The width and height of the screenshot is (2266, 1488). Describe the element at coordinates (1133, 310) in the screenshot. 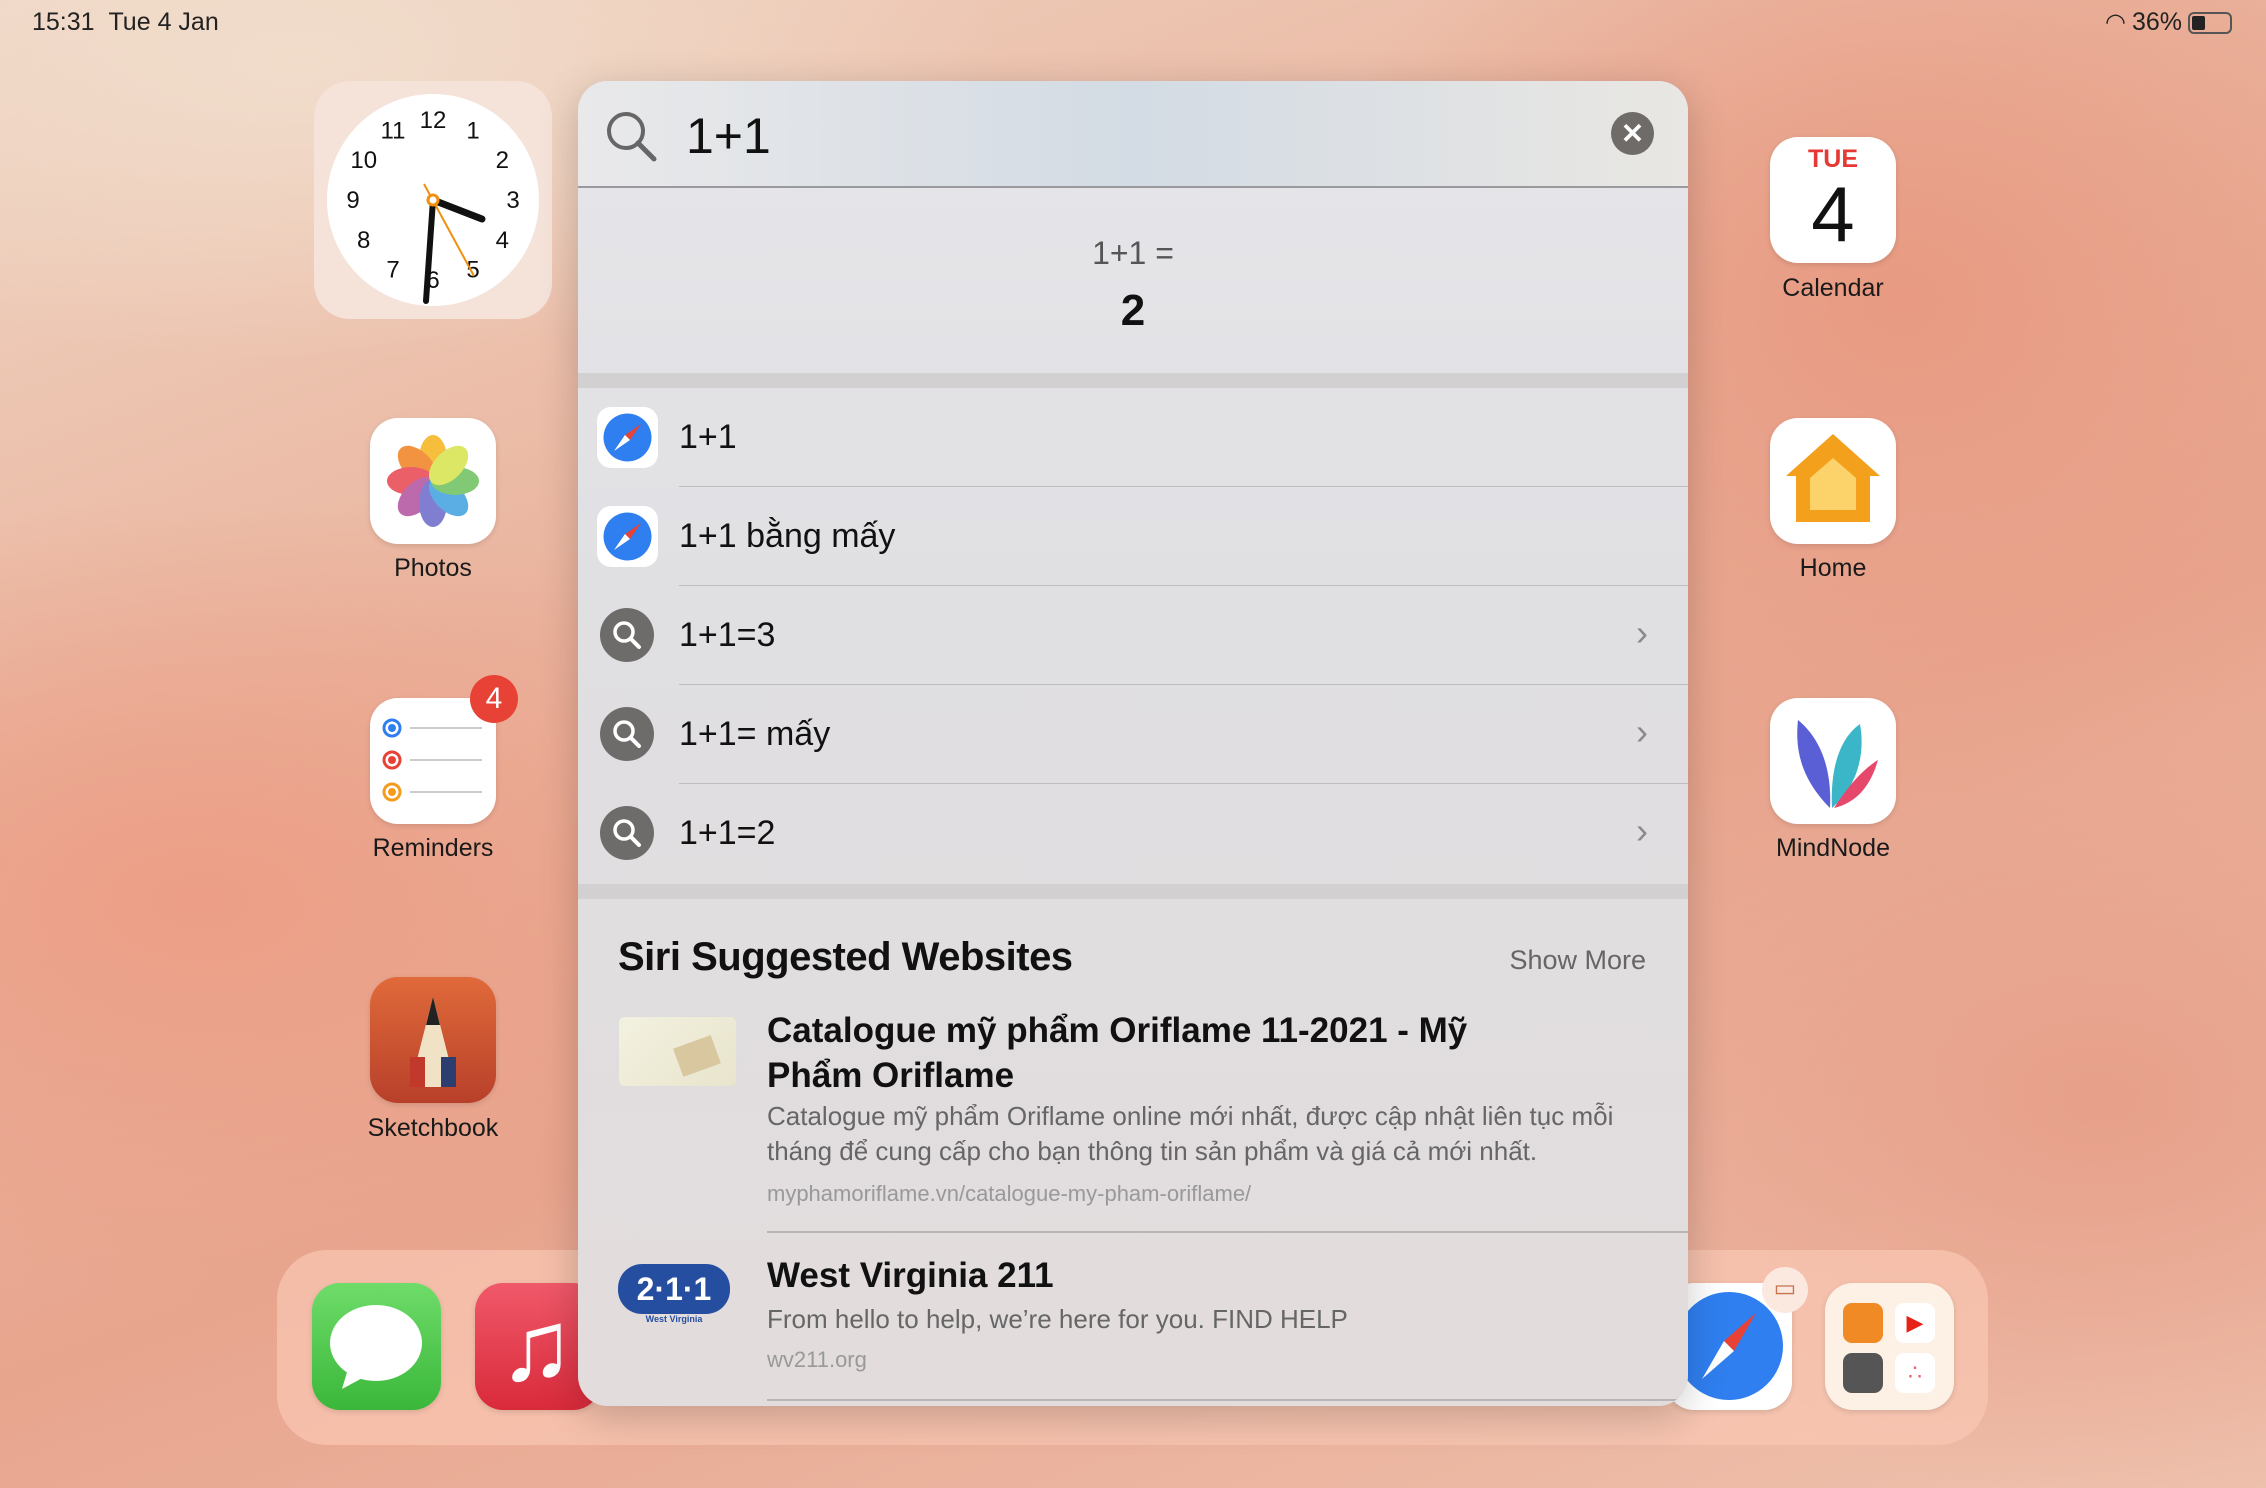

I see `calc-result: 2` at that location.